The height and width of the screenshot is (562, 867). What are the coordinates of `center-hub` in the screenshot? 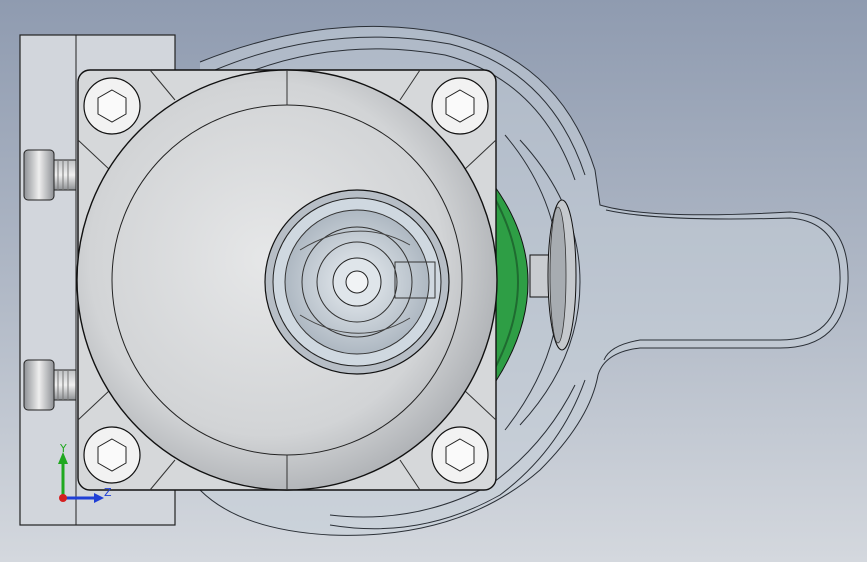 It's located at (357, 282).